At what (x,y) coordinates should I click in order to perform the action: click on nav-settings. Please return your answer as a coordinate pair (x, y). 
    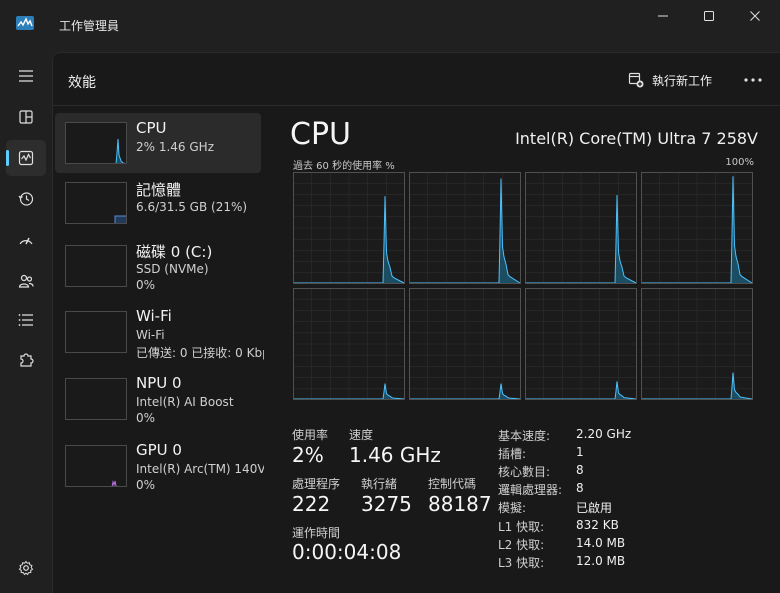
    Looking at the image, I should click on (26, 568).